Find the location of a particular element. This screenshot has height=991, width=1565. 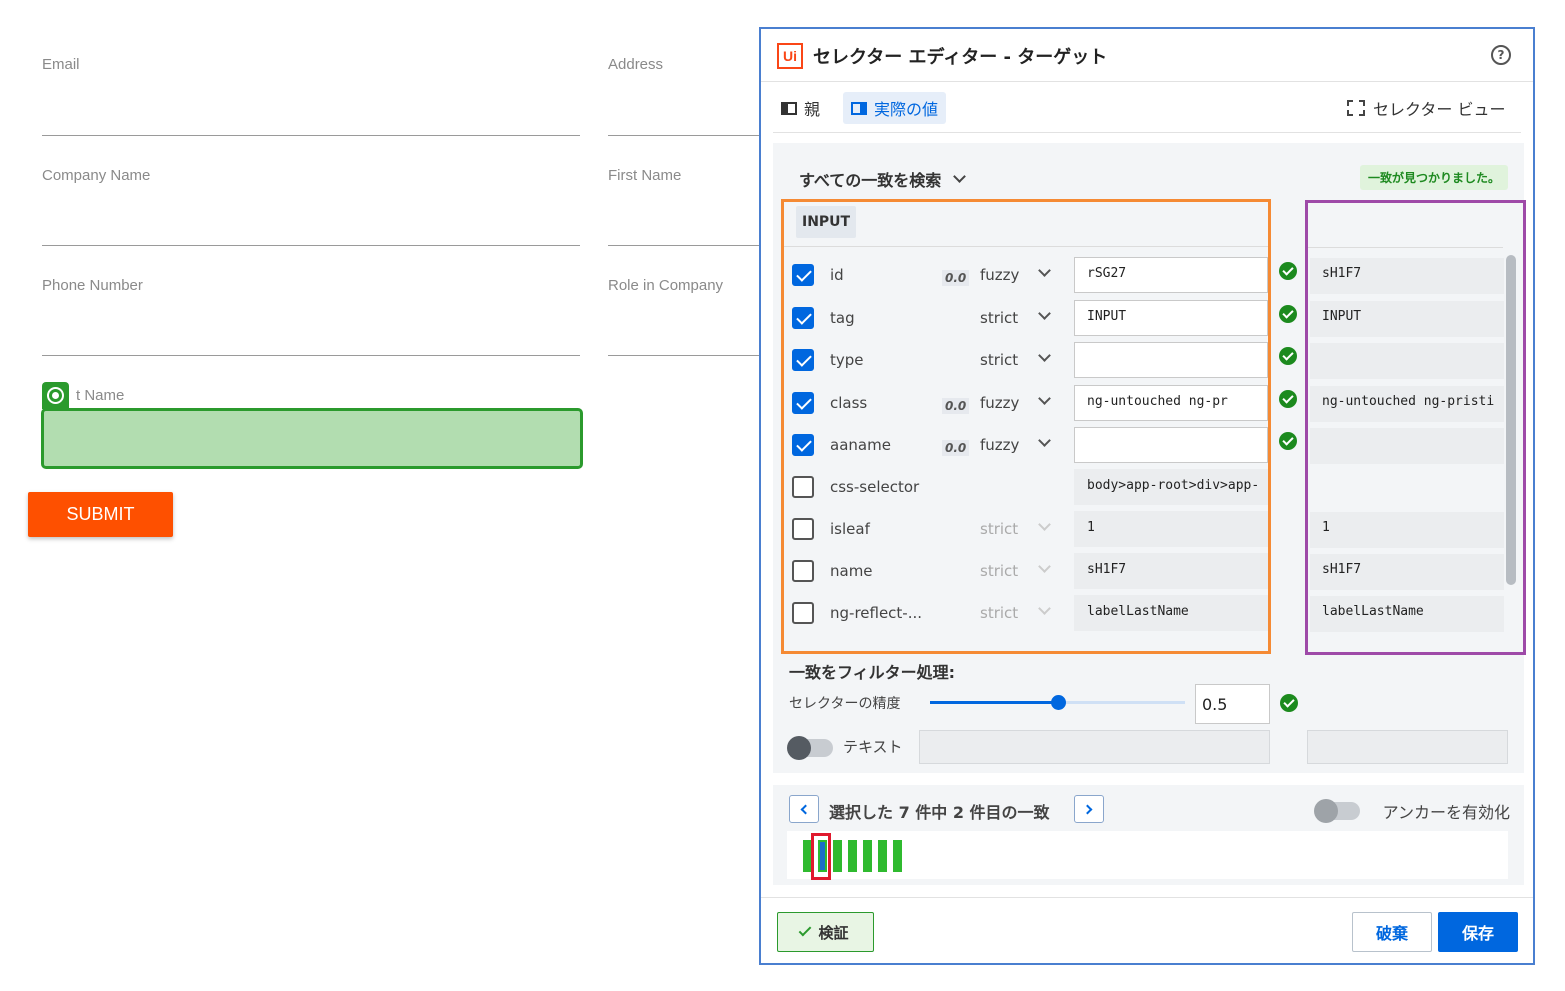

verify-button: 検証 is located at coordinates (825, 932).